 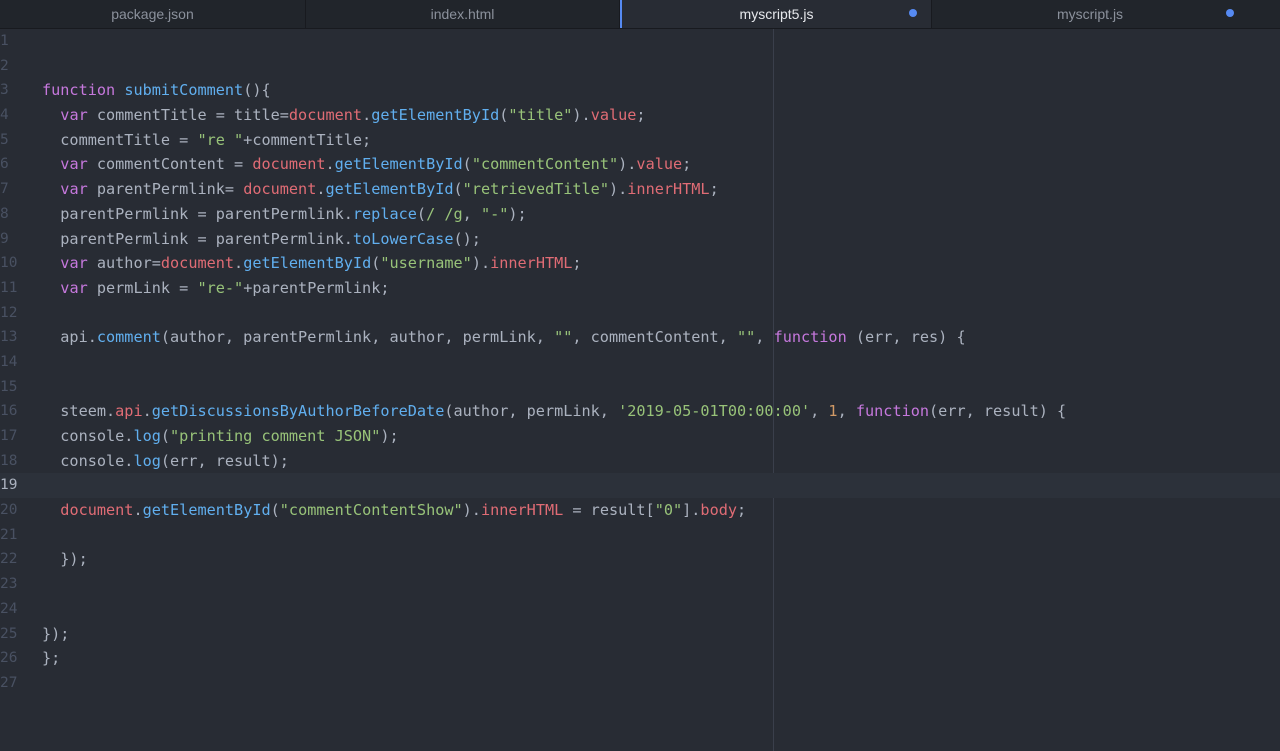 What do you see at coordinates (640, 461) in the screenshot?
I see `code-line: 18 console.log(err, result);` at bounding box center [640, 461].